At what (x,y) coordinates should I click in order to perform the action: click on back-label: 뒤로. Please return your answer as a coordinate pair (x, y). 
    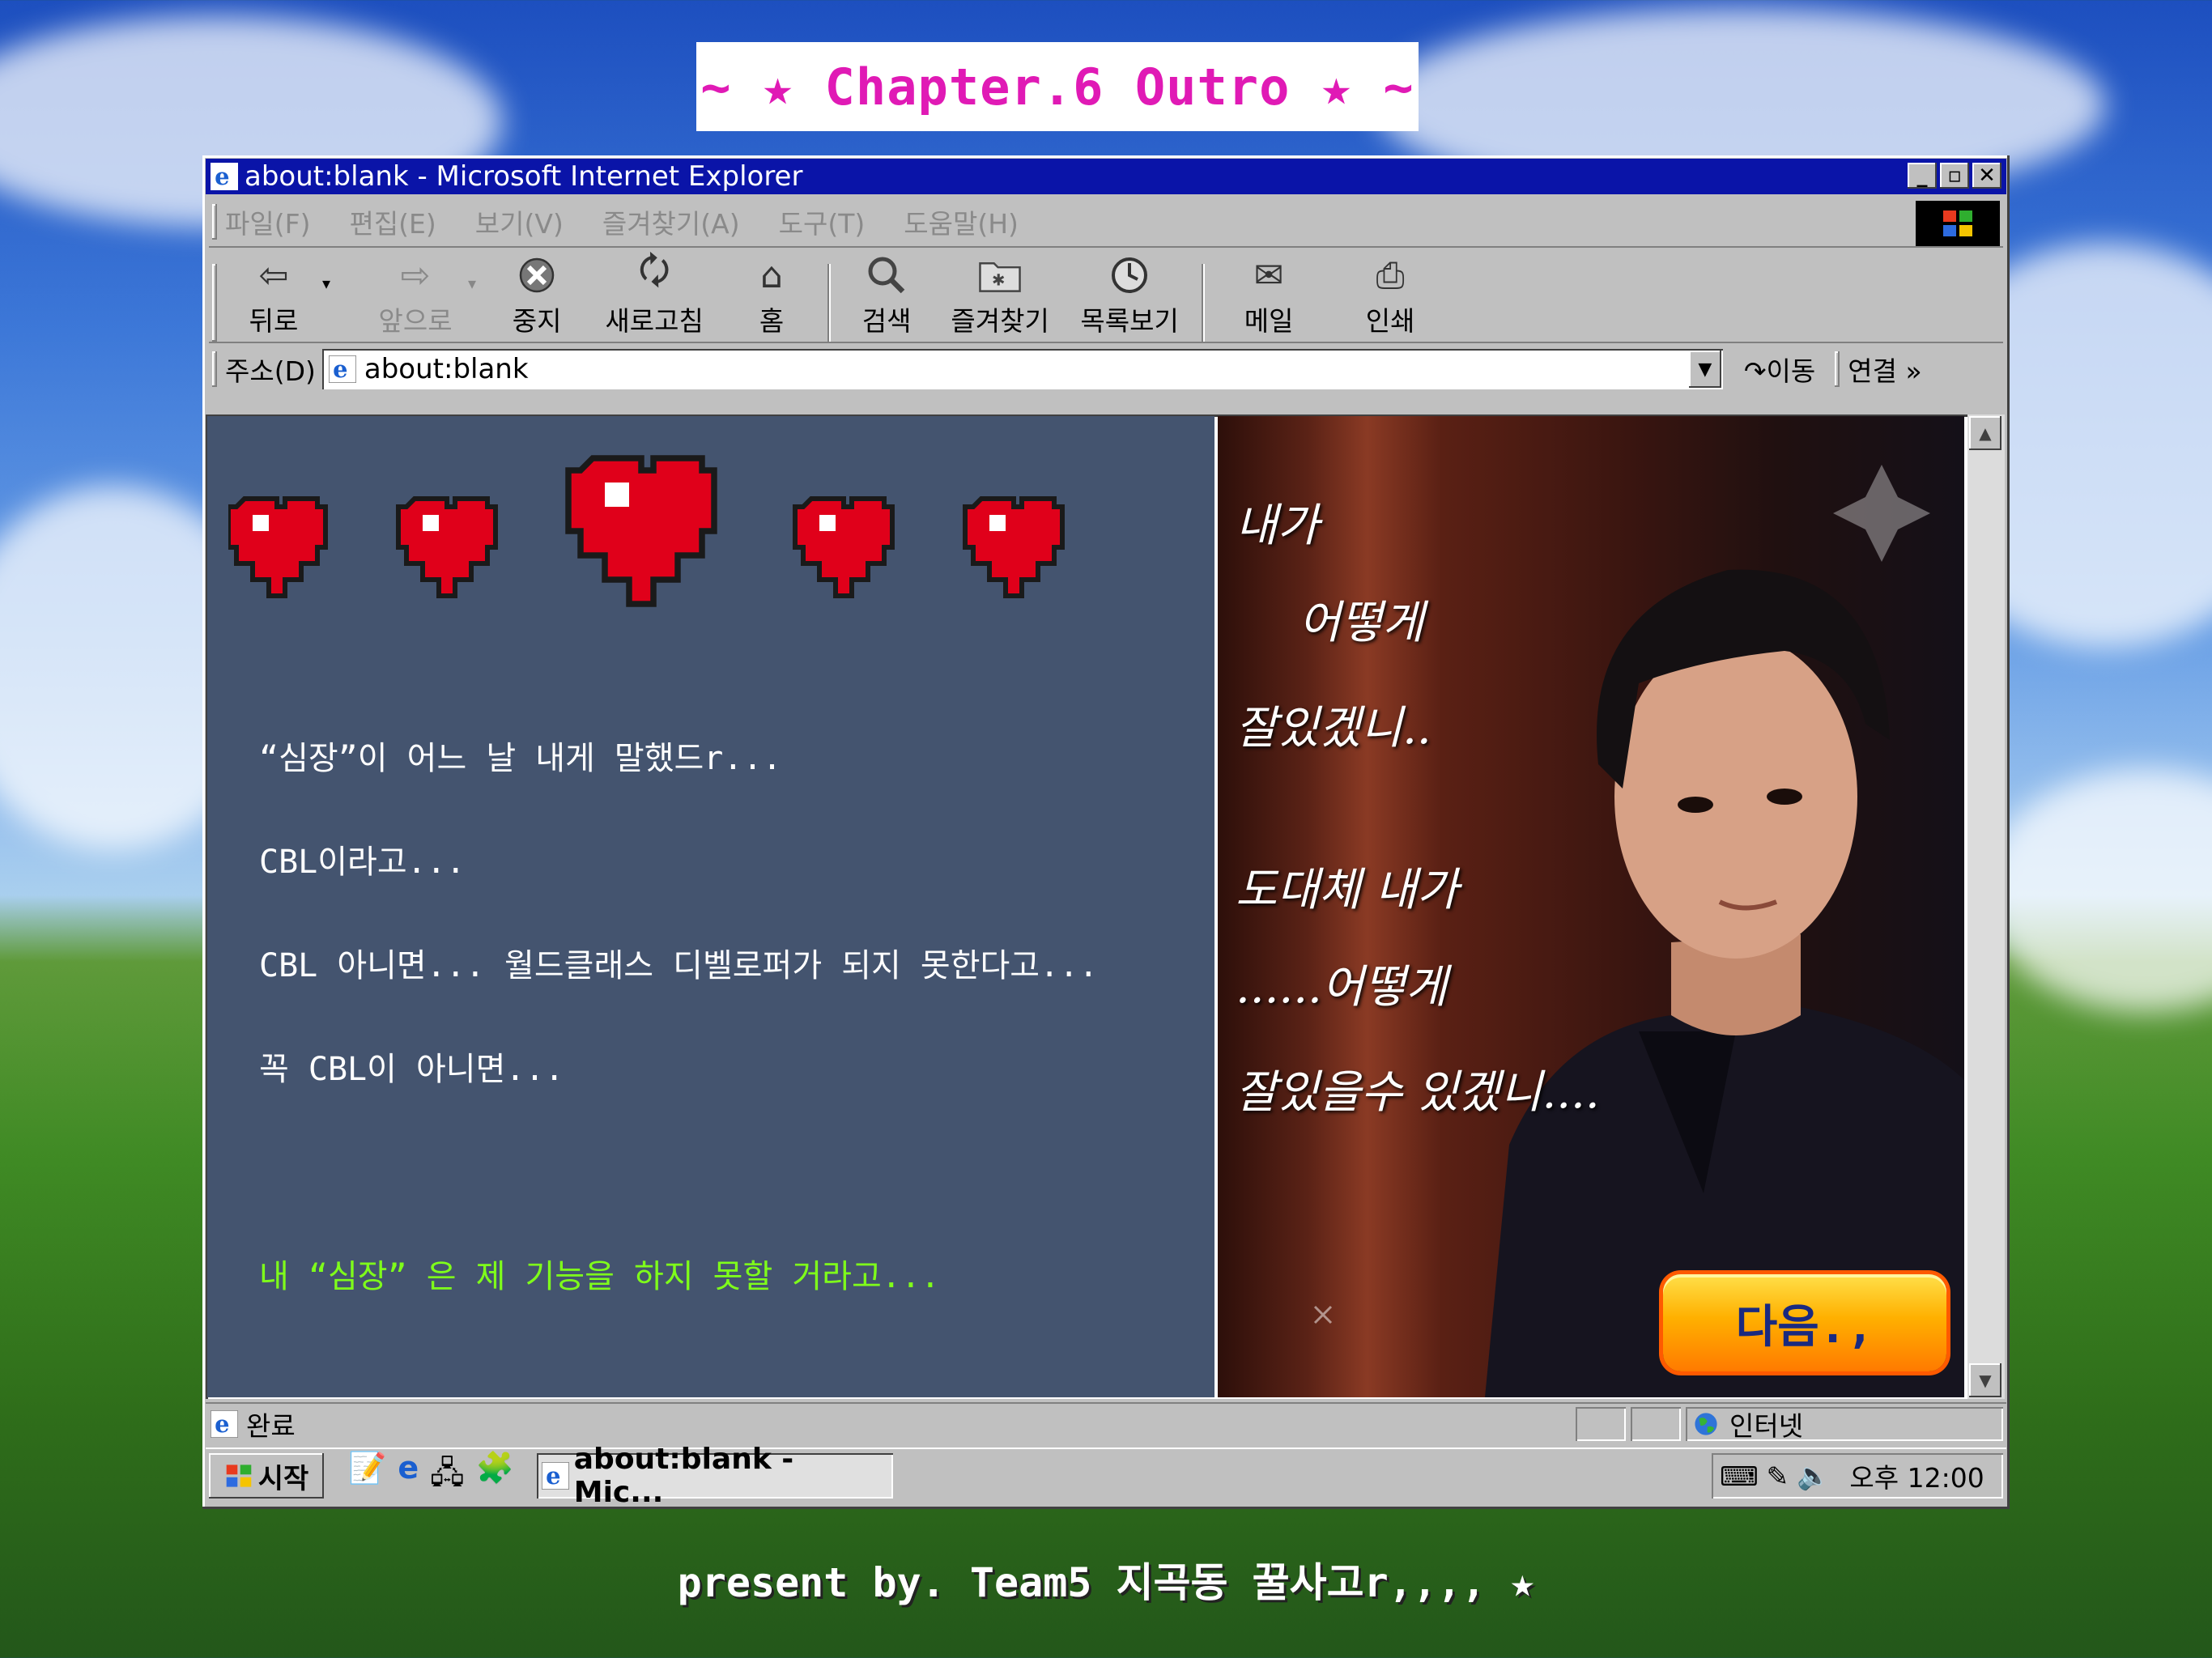
    Looking at the image, I should click on (274, 321).